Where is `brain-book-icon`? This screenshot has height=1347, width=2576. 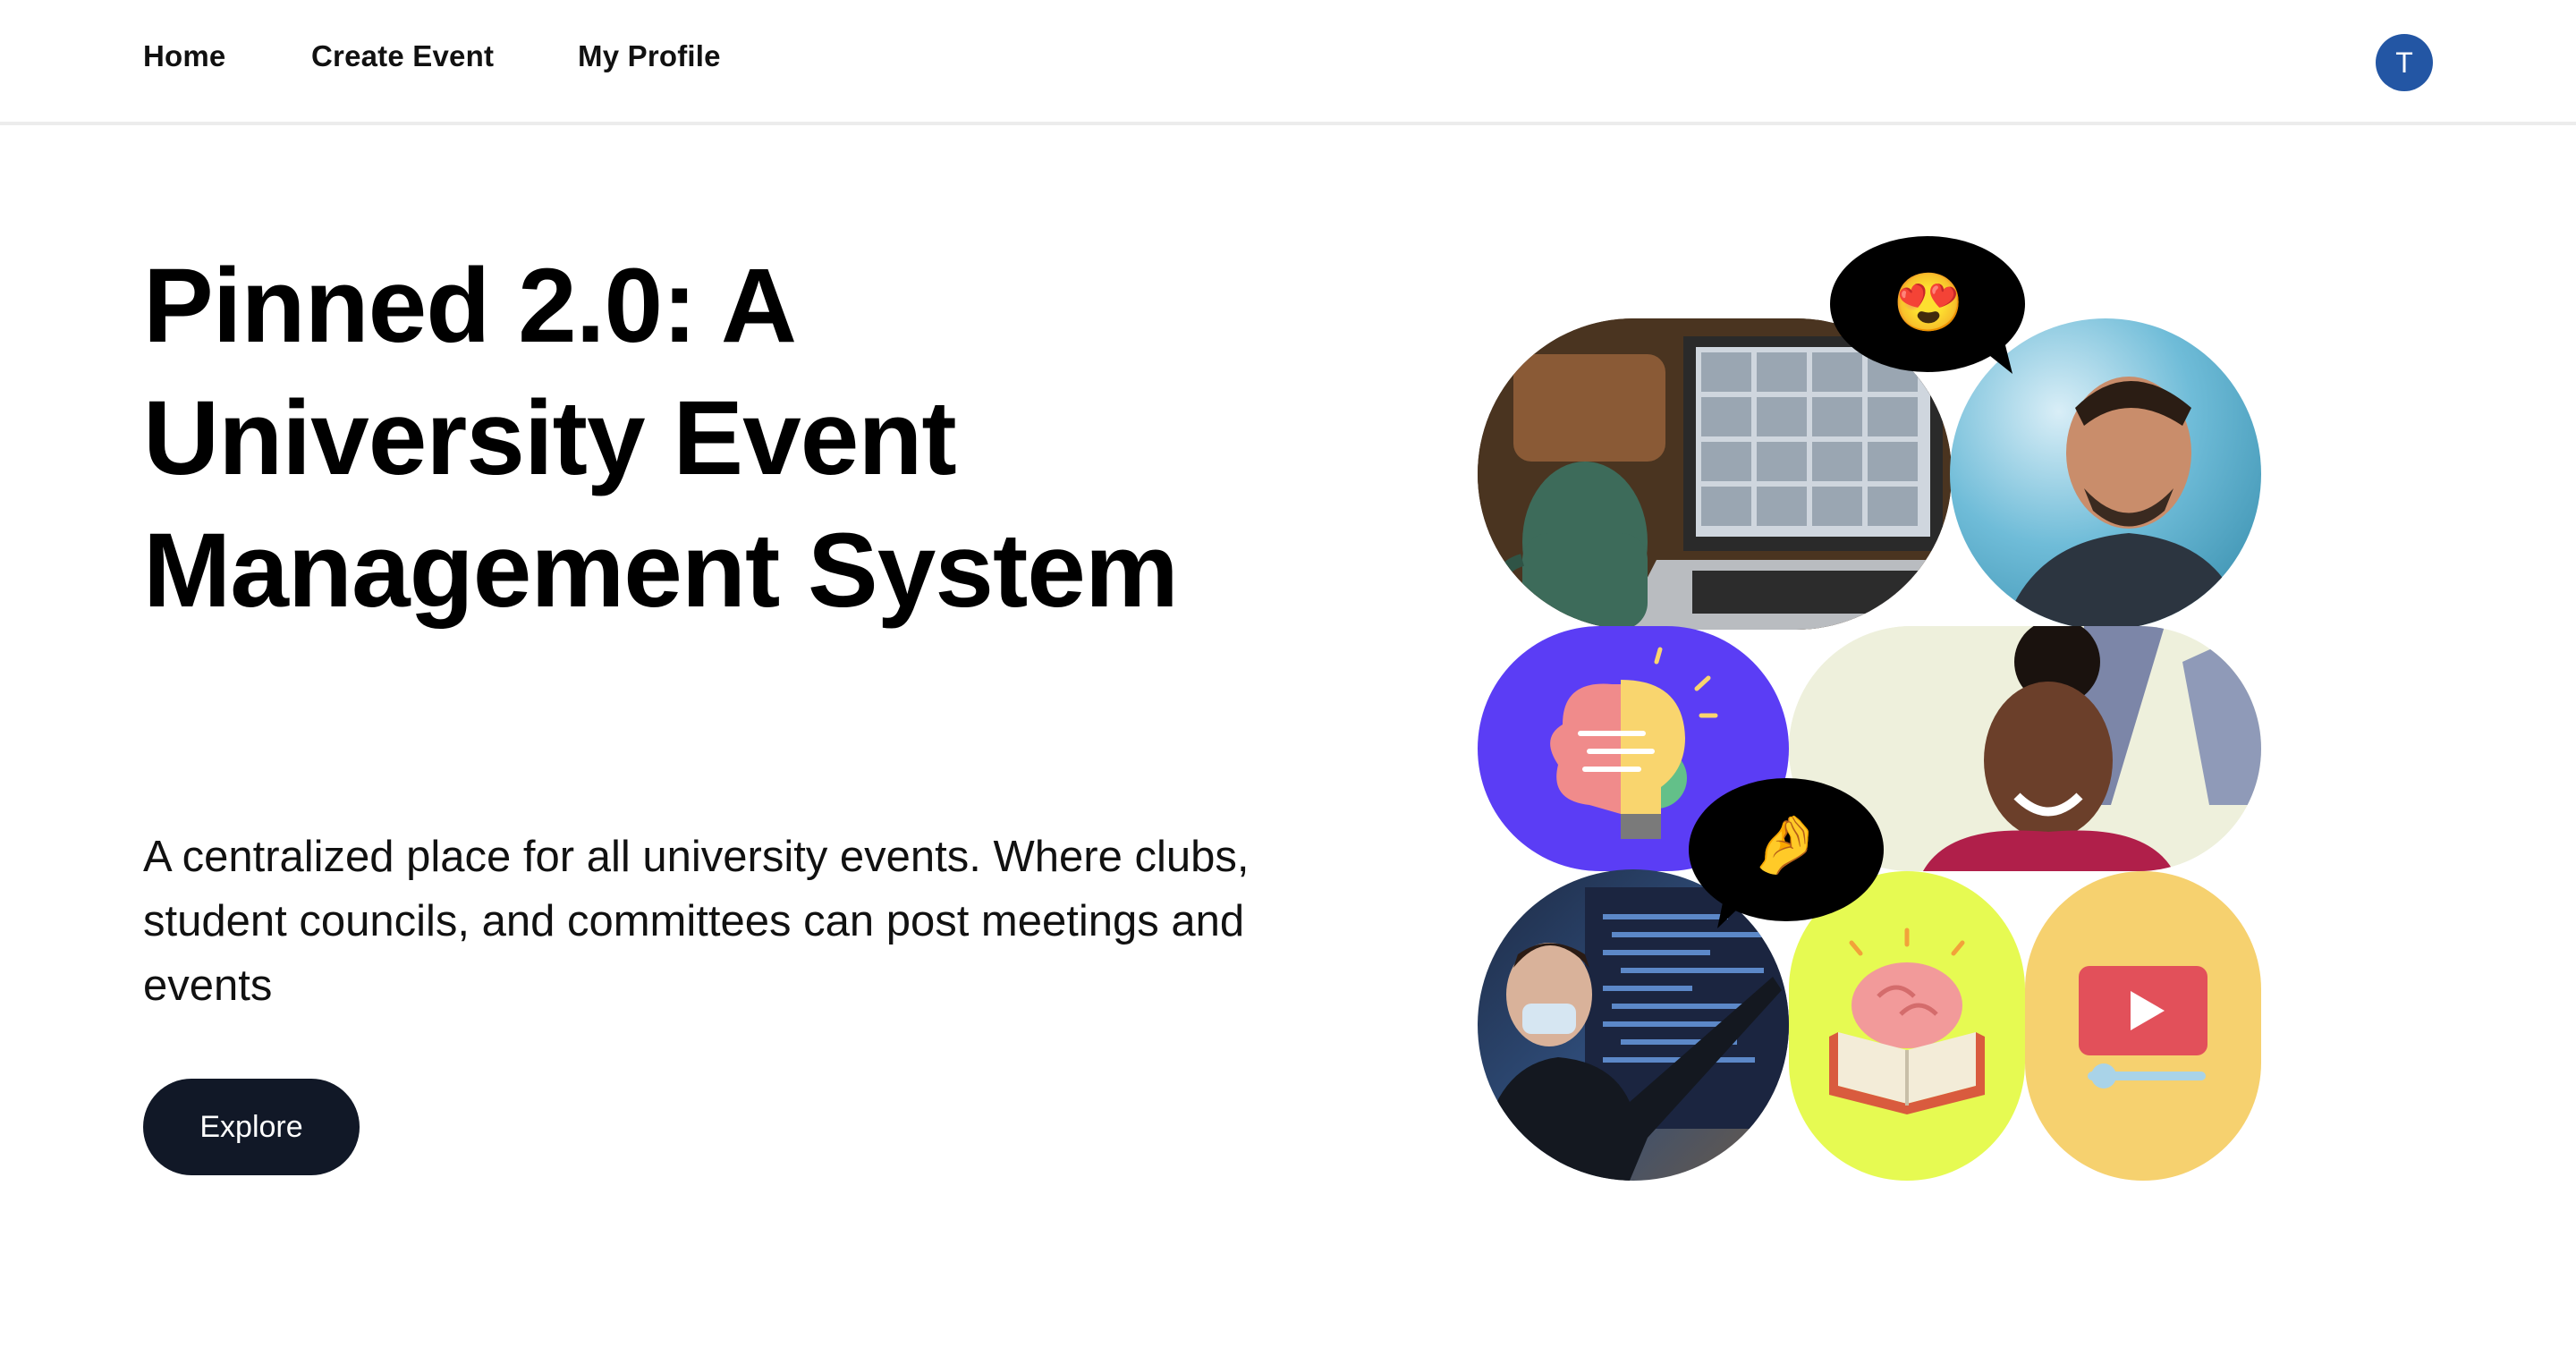 brain-book-icon is located at coordinates (1907, 1021).